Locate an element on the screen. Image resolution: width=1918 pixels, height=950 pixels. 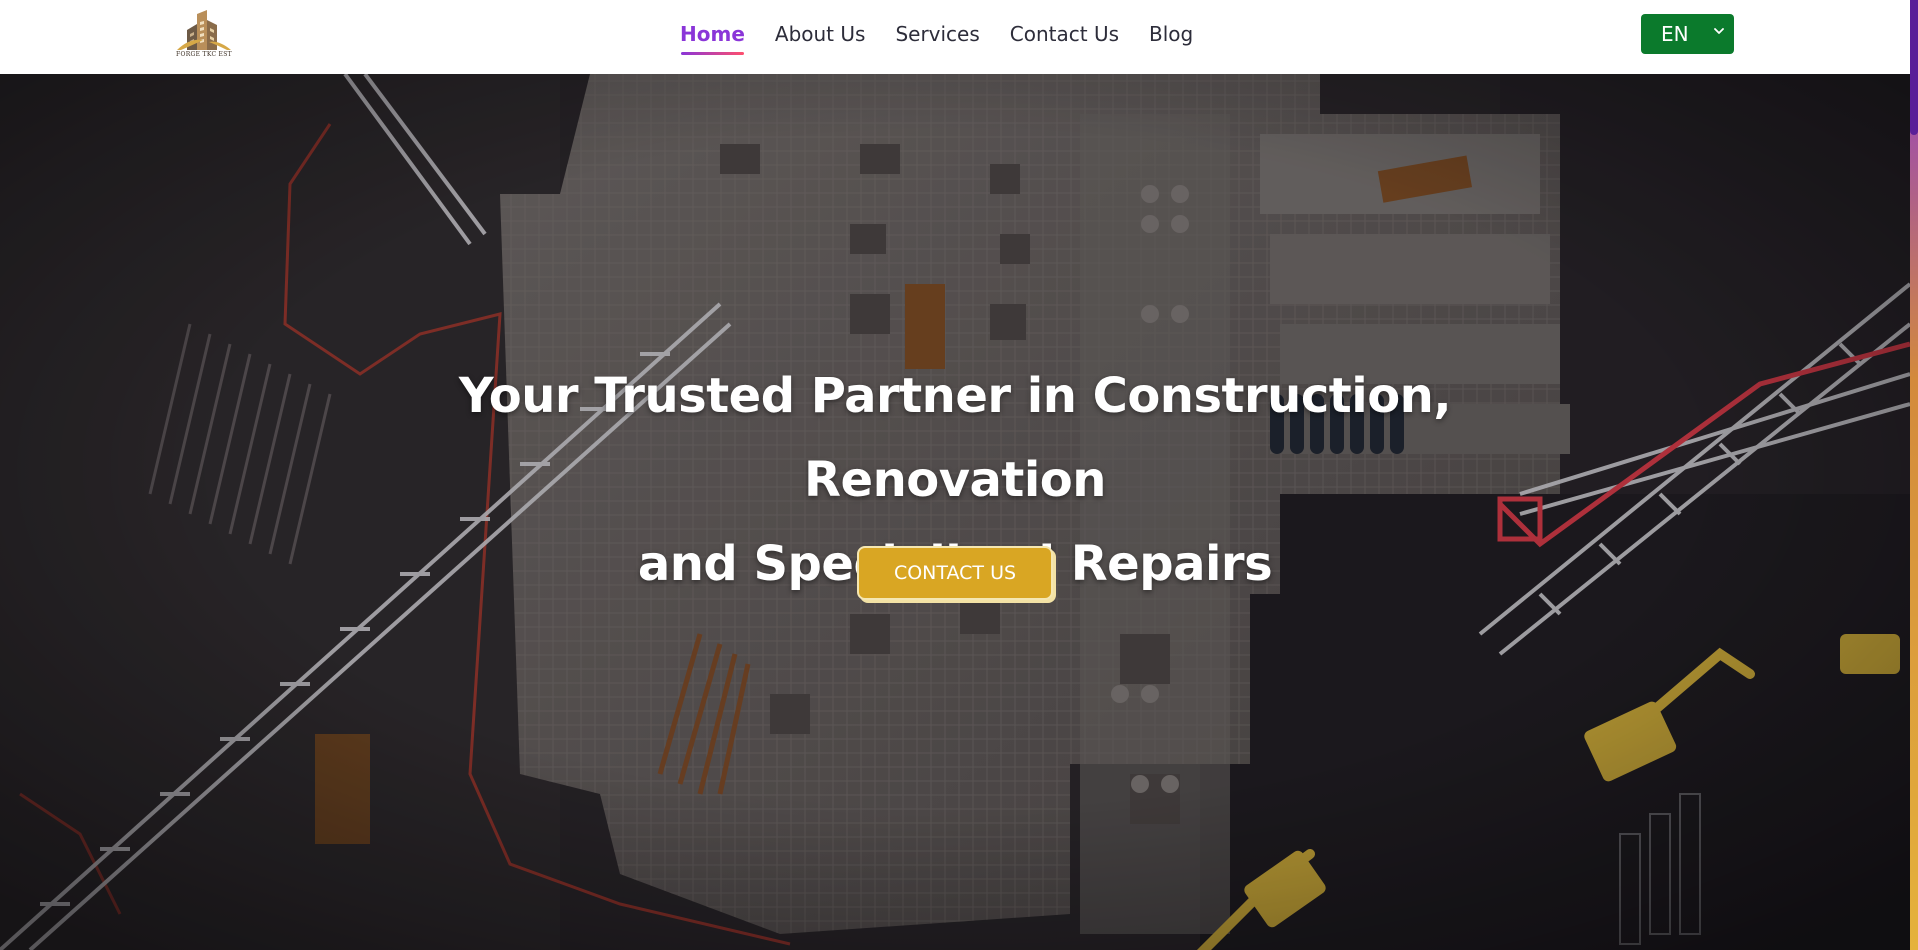
nav-link-about-us: About Us is located at coordinates (820, 34).